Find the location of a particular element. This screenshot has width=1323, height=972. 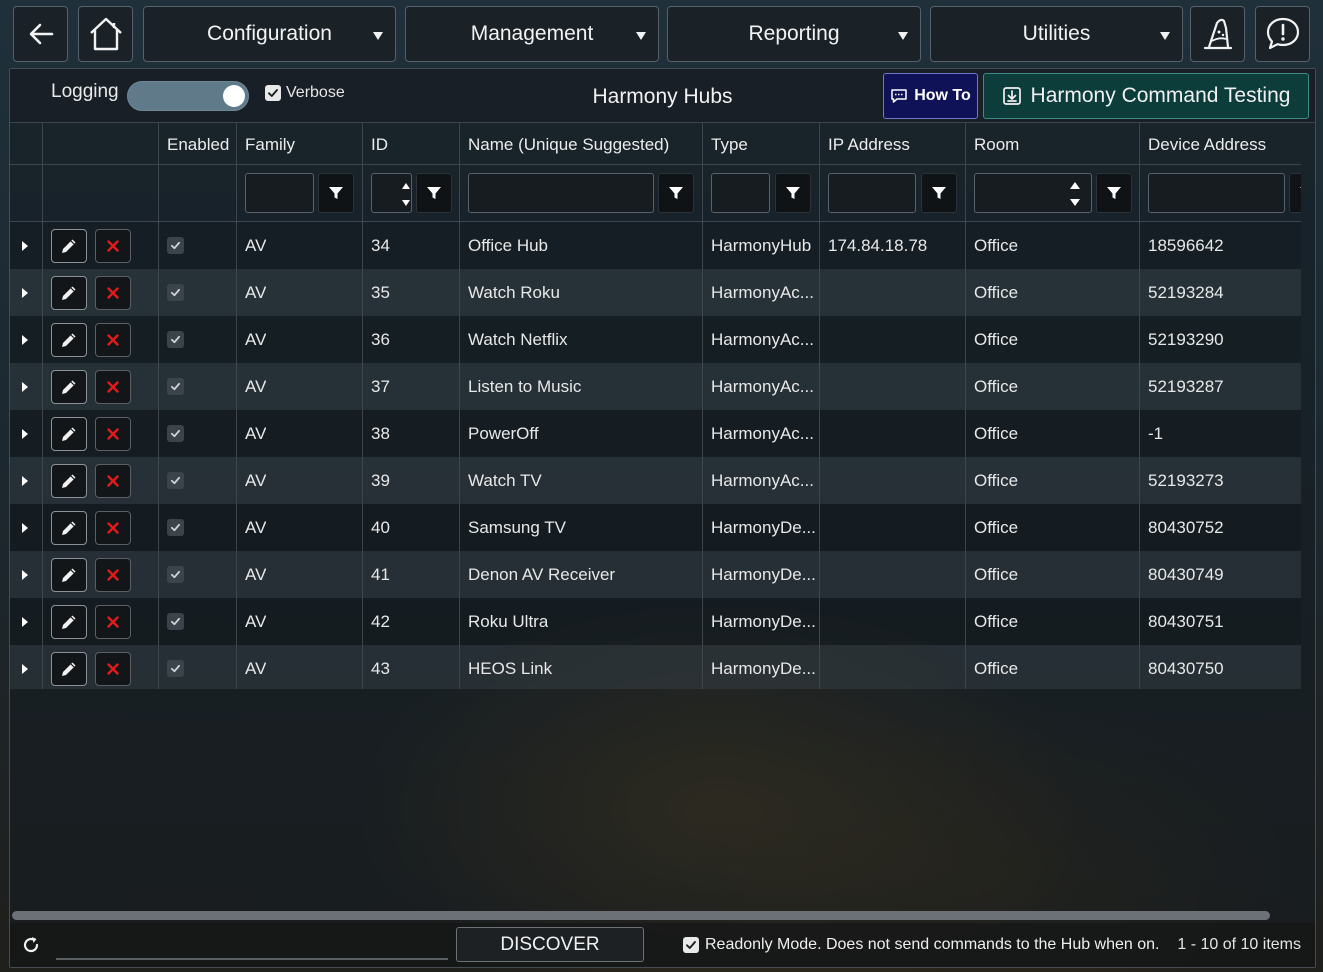

header-type: Type is located at coordinates (760, 143).